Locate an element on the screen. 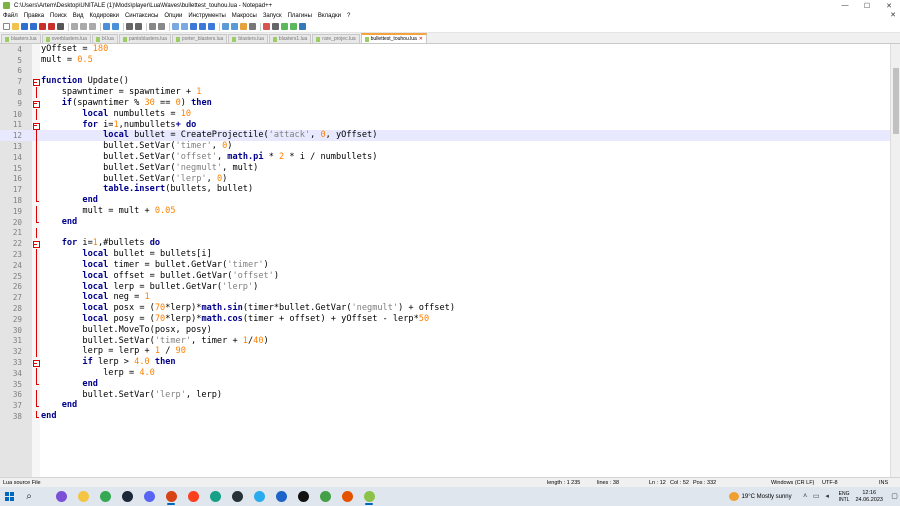 The height and width of the screenshot is (506, 900). record-macro-icon is located at coordinates (266, 26).